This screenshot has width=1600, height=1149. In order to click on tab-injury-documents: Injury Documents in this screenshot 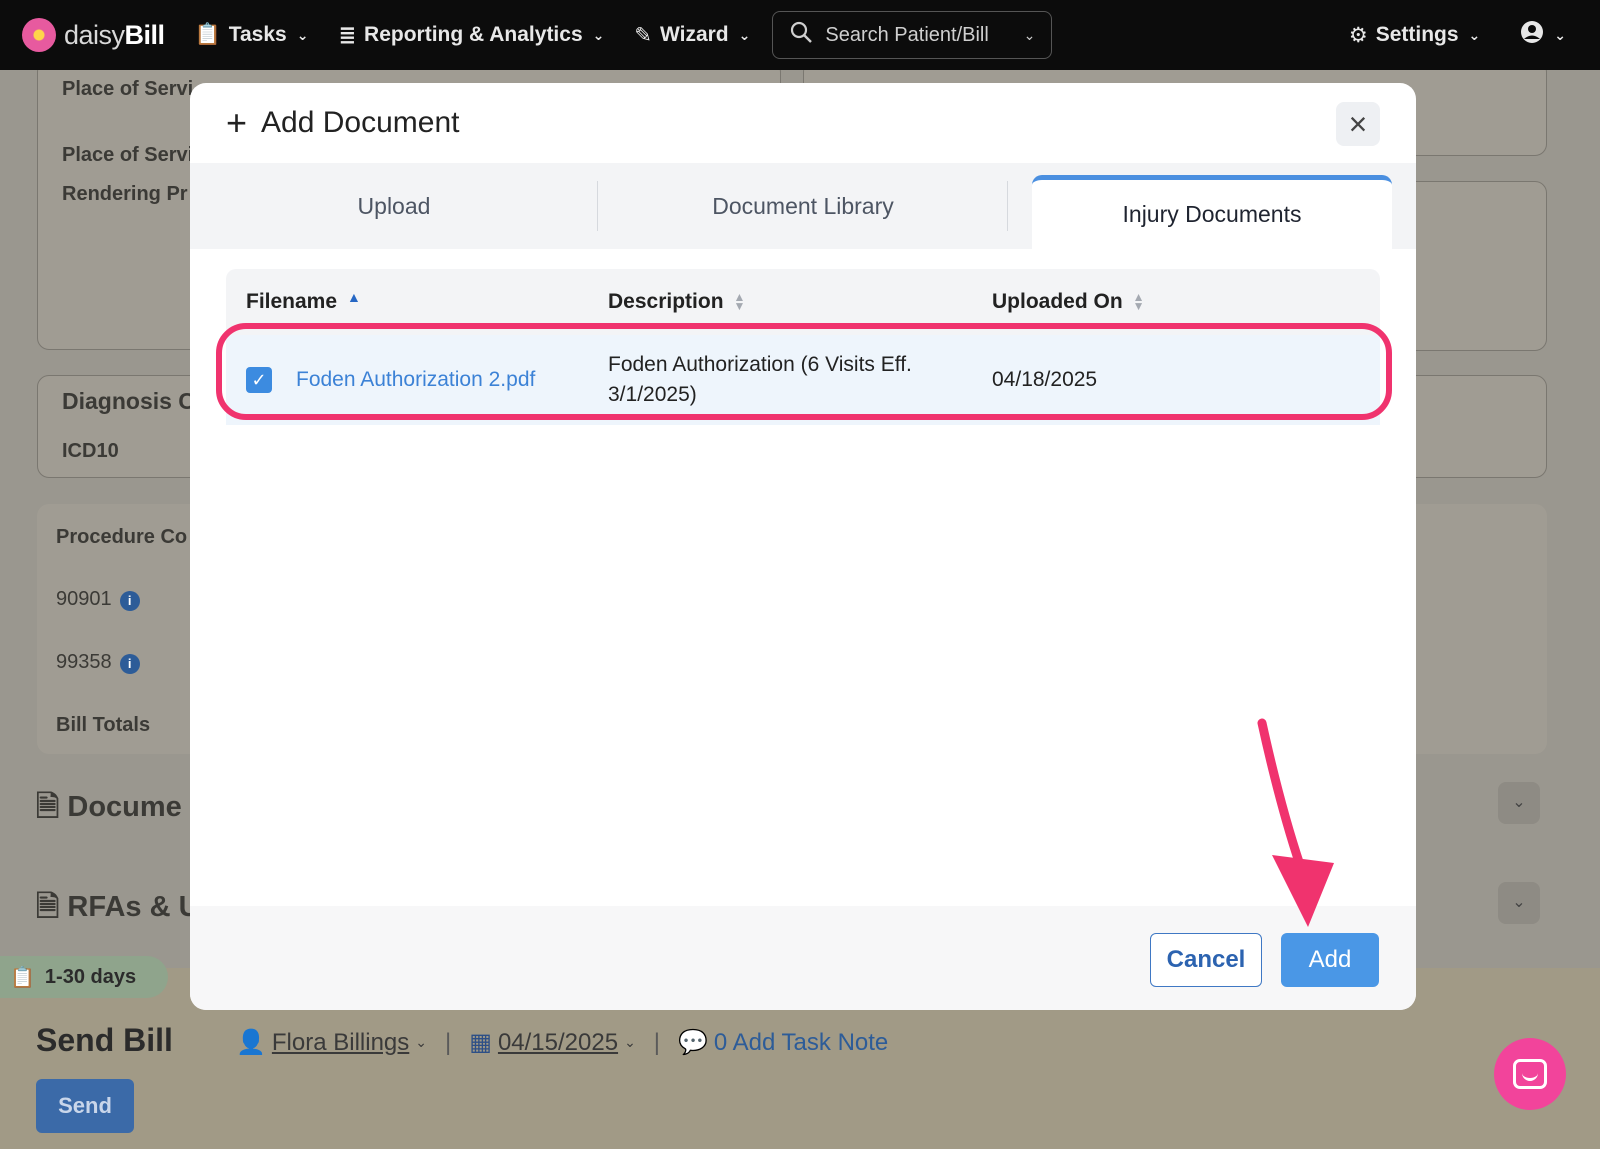, I will do `click(1212, 212)`.